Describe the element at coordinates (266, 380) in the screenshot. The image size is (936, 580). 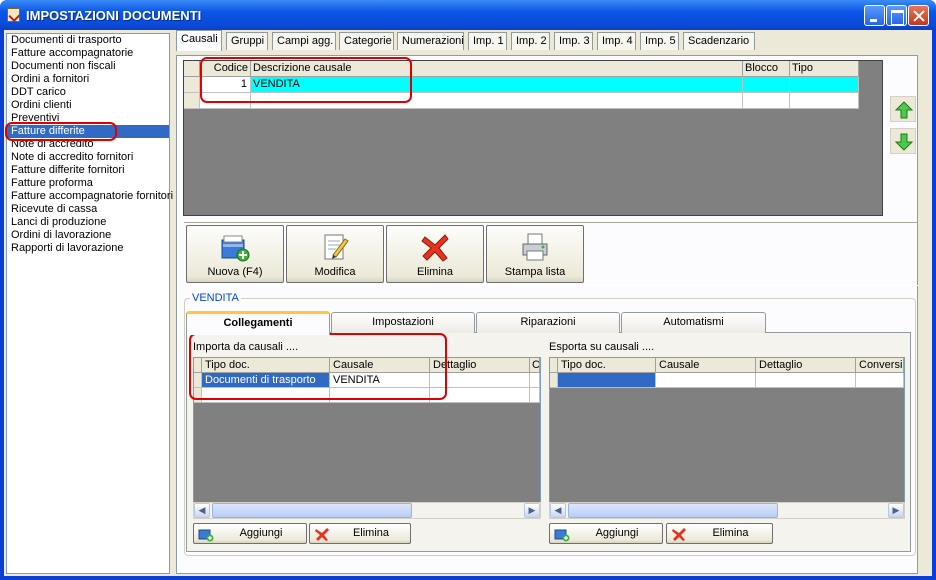
I see `cell-tipo-doc: Documenti di trasporto` at that location.